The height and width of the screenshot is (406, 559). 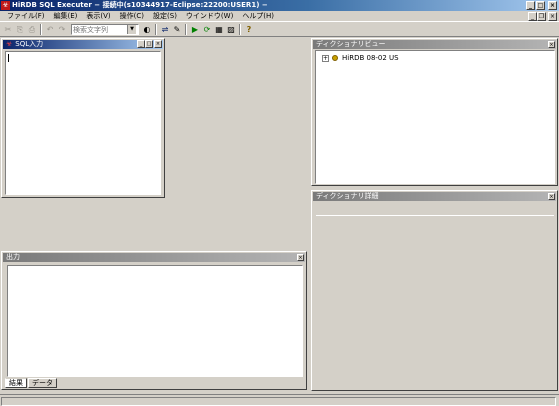 What do you see at coordinates (279, 30) in the screenshot?
I see `toolbar: ✂ ⎘ ⎙ ↶ ↷ ▼ ◐ ⇌ ✎ ▶ ⟳ ▦ ▨ ?` at bounding box center [279, 30].